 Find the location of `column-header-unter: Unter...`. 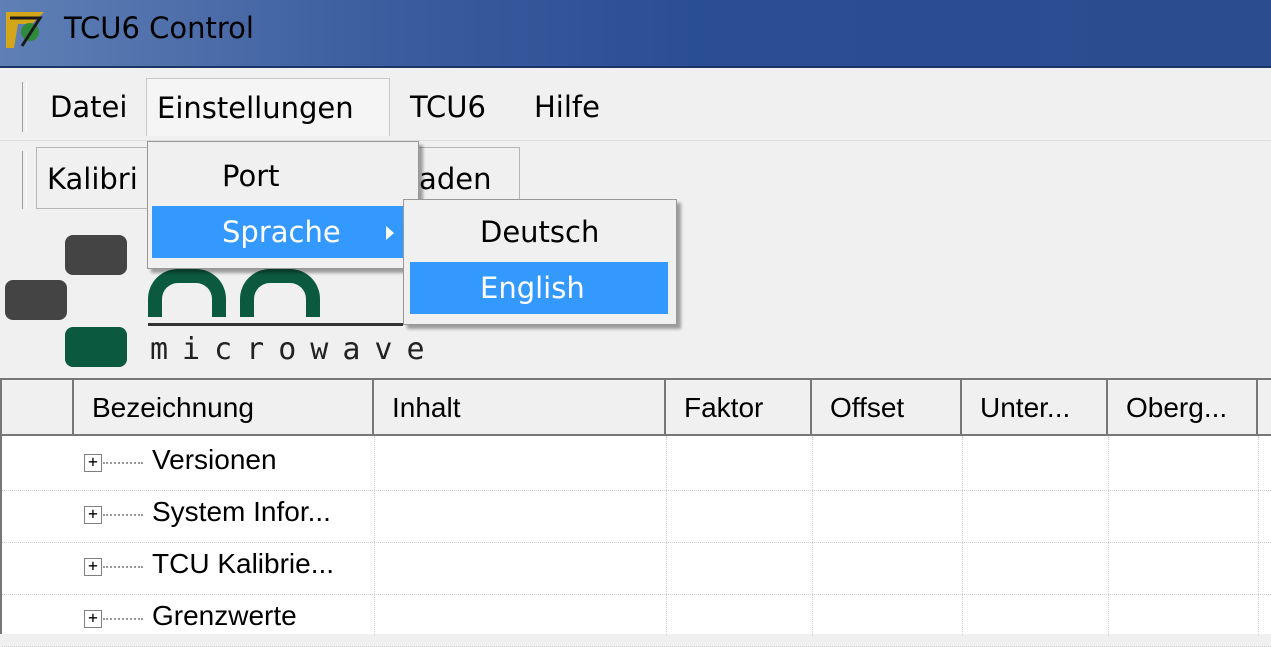

column-header-unter: Unter... is located at coordinates (1035, 408).